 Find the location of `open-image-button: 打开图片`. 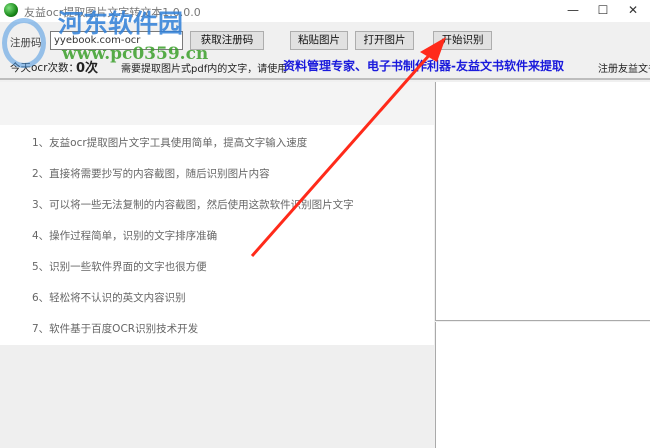

open-image-button: 打开图片 is located at coordinates (384, 40).